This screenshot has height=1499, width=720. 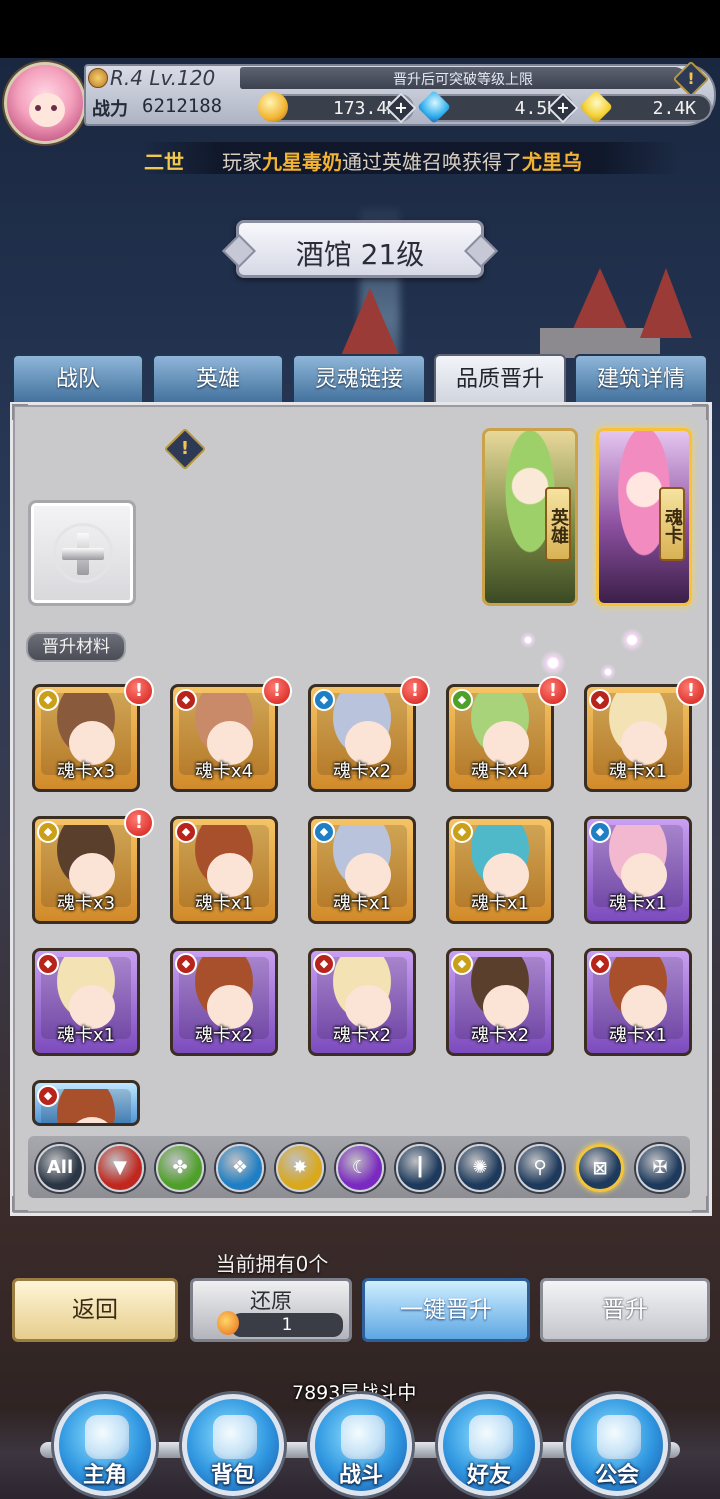 I want to click on player-avatar, so click(x=45, y=103).